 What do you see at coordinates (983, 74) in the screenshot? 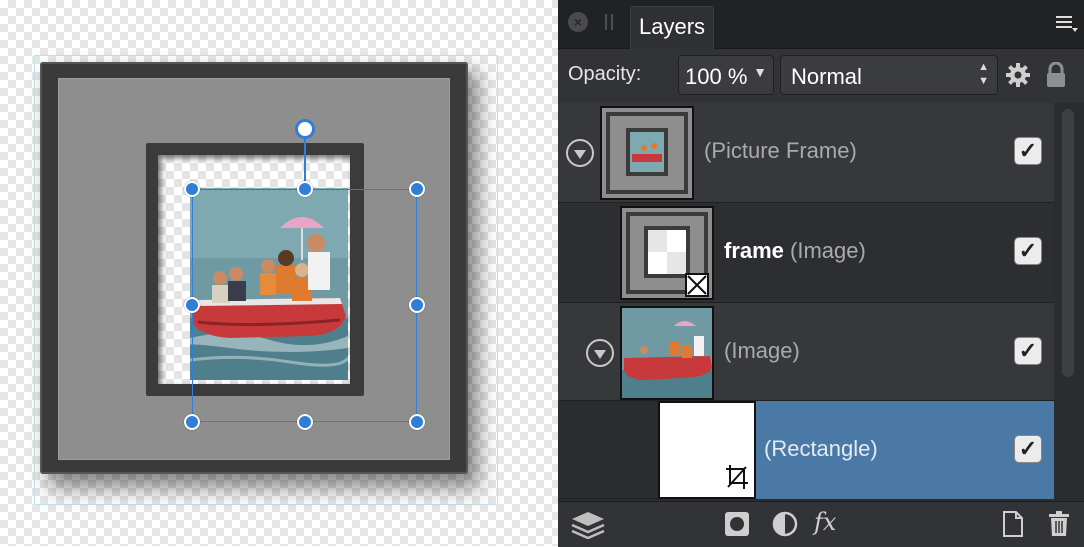
I see `stepper-arrows-icon: ▲ ▼` at bounding box center [983, 74].